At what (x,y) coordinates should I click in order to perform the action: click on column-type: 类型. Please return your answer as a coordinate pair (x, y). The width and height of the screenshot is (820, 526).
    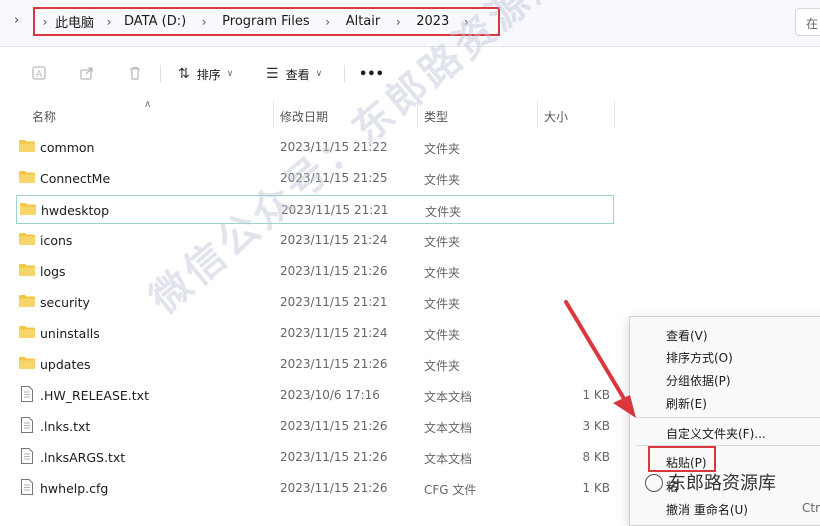
    Looking at the image, I should click on (436, 116).